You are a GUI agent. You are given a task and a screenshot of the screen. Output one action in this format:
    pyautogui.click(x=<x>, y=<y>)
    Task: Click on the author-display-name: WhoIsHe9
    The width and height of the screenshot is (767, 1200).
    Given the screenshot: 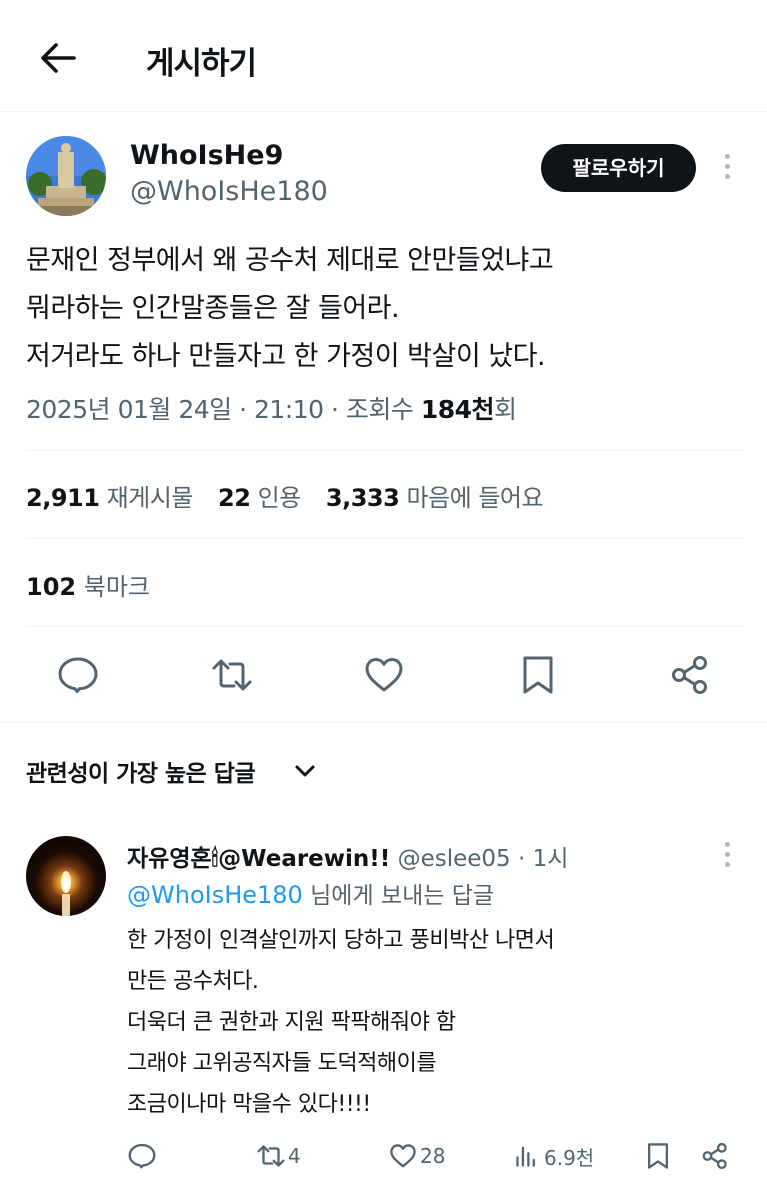 What is the action you would take?
    pyautogui.click(x=206, y=155)
    